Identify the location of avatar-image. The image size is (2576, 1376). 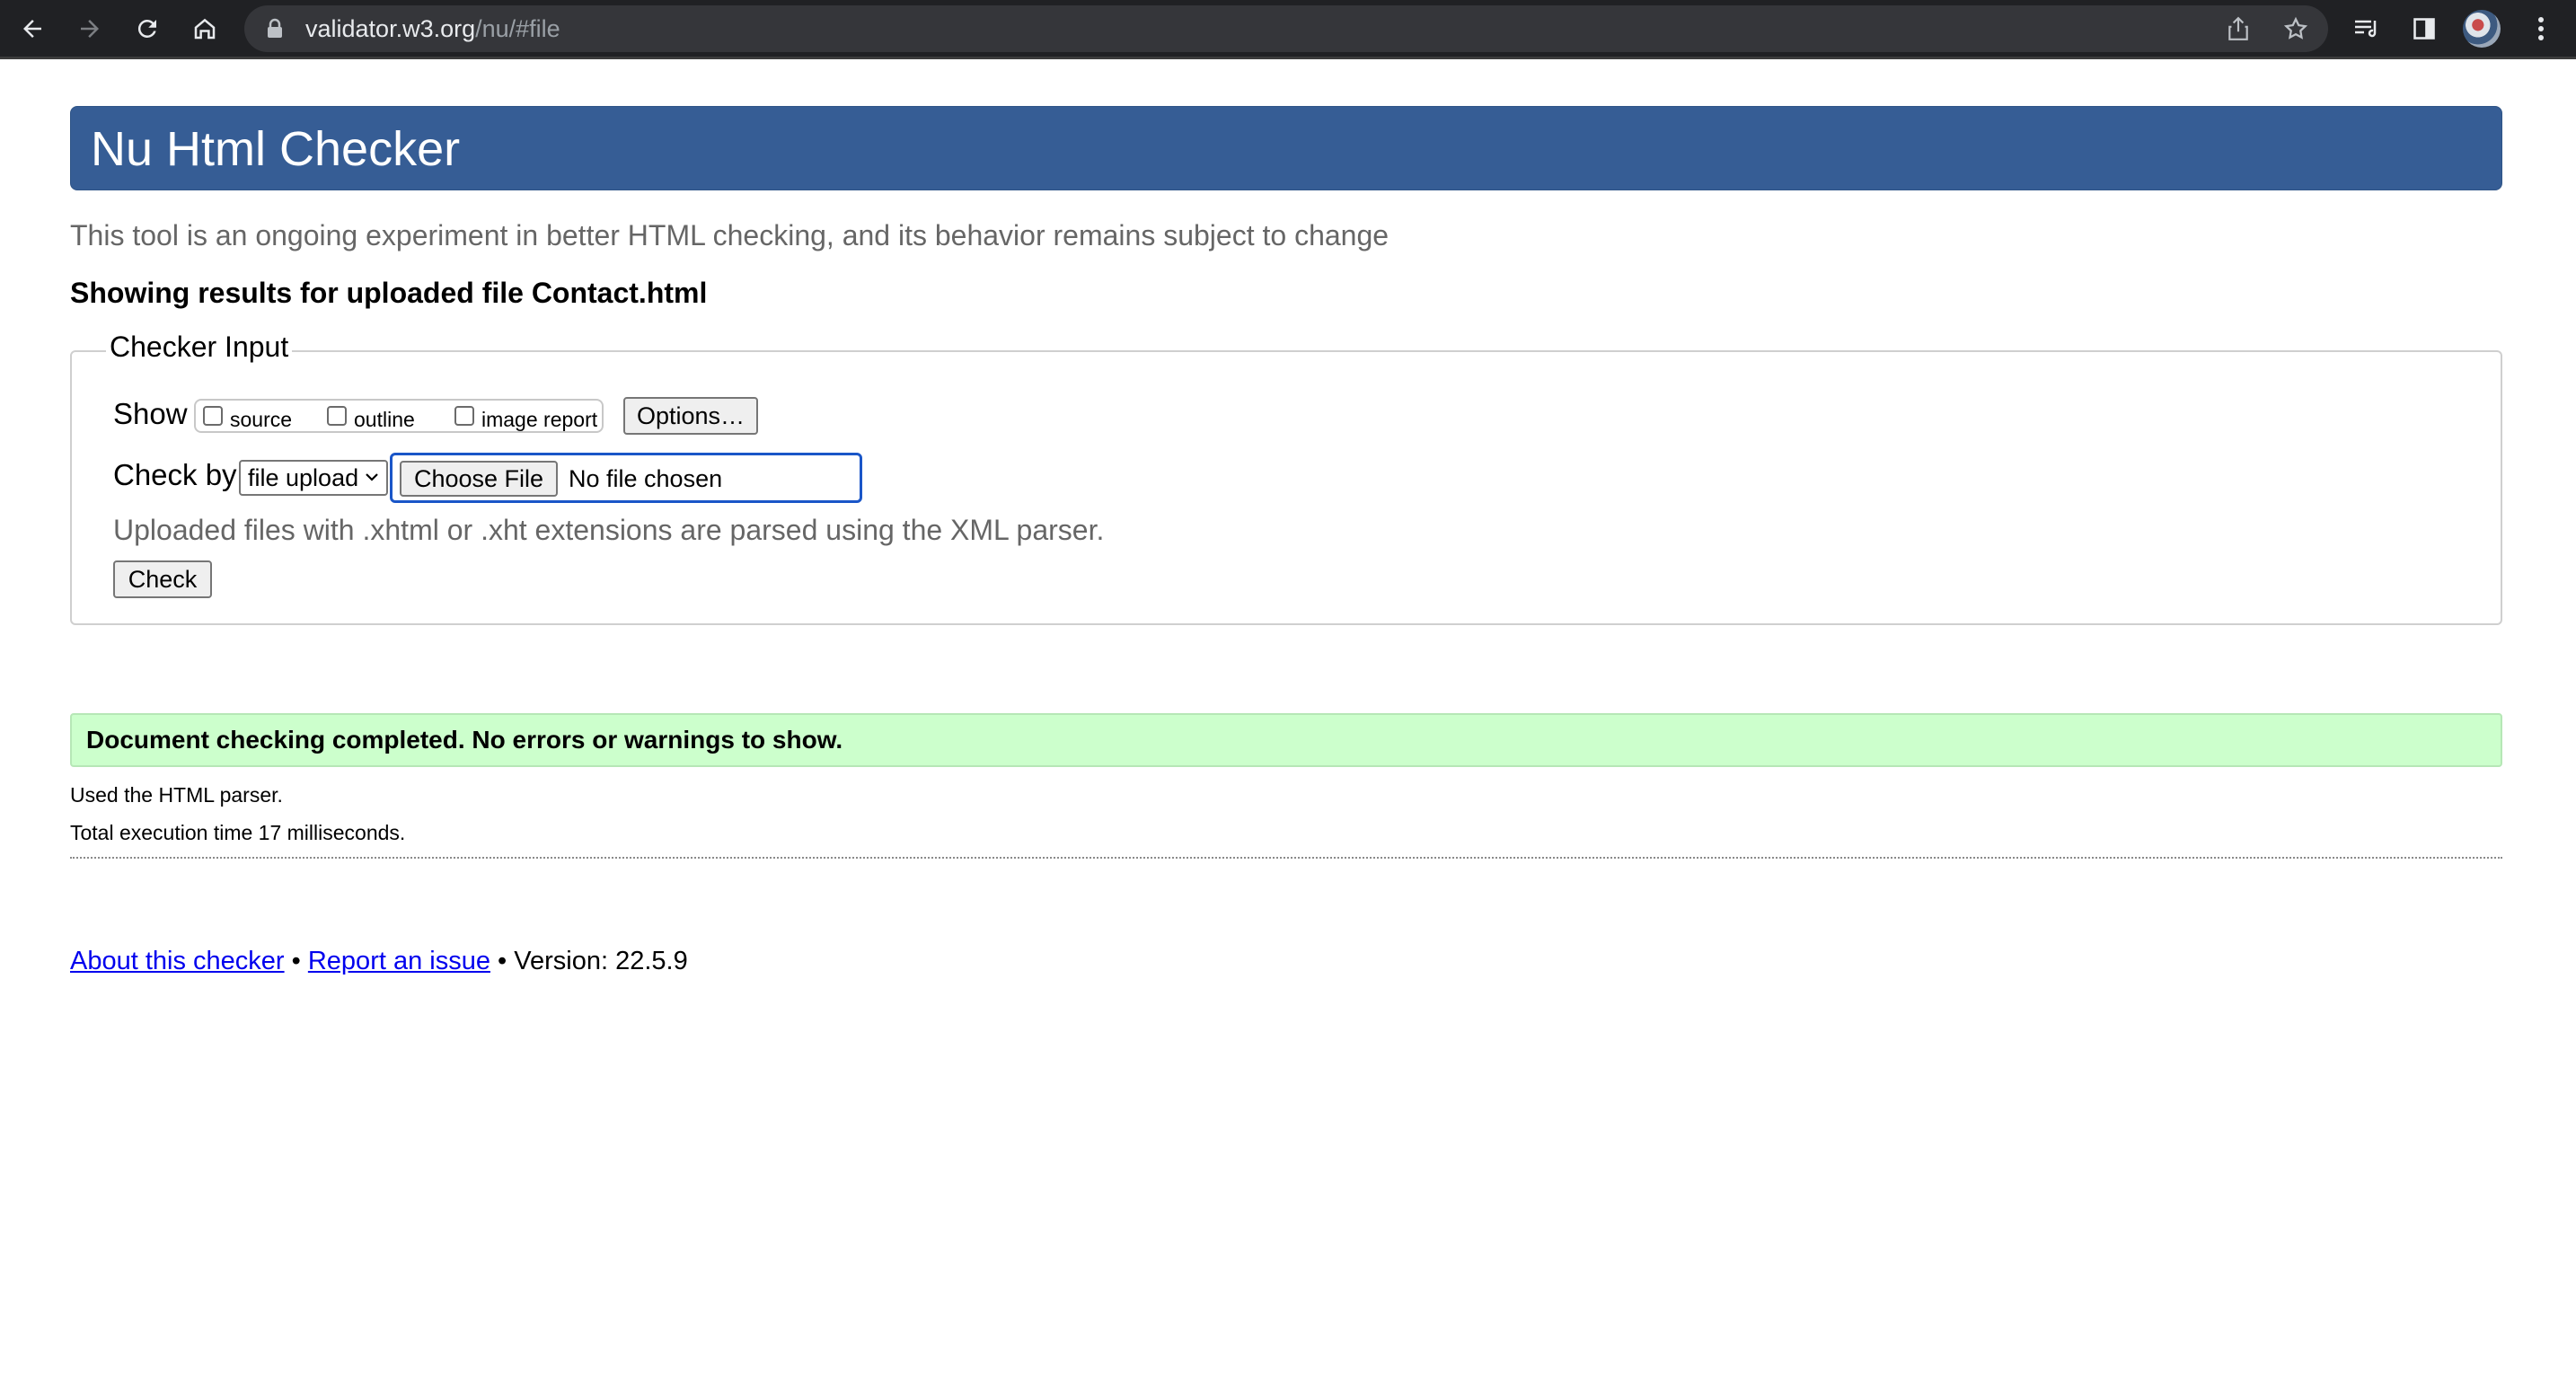
(2482, 29).